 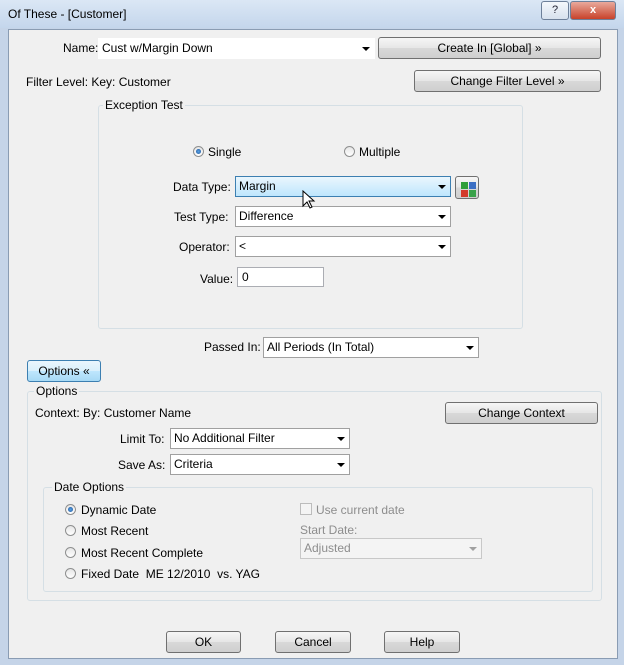 I want to click on help-icon: ?, so click(x=555, y=10).